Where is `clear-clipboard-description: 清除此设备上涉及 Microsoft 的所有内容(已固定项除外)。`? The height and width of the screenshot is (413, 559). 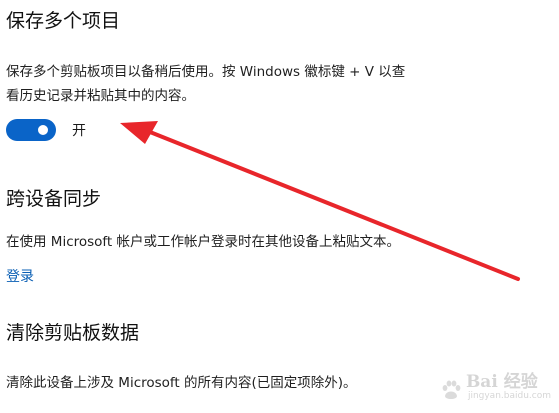 clear-clipboard-description: 清除此设备上涉及 Microsoft 的所有内容(已固定项除外)。 is located at coordinates (181, 383).